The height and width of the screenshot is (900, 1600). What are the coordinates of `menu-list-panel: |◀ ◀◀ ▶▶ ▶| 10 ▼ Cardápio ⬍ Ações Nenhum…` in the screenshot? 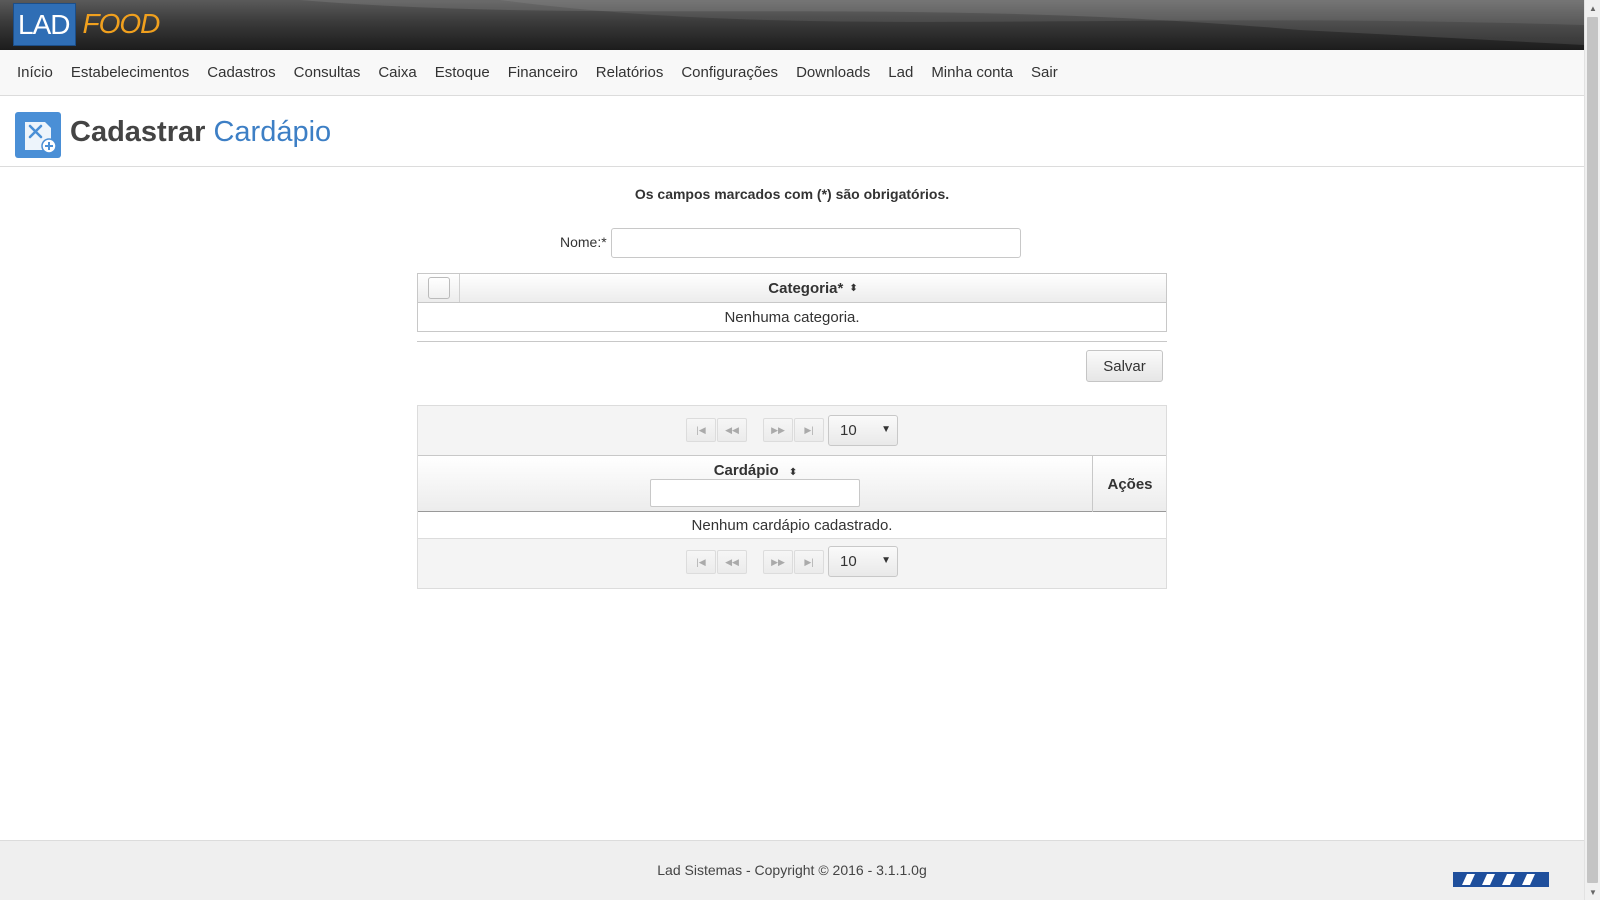 It's located at (792, 497).